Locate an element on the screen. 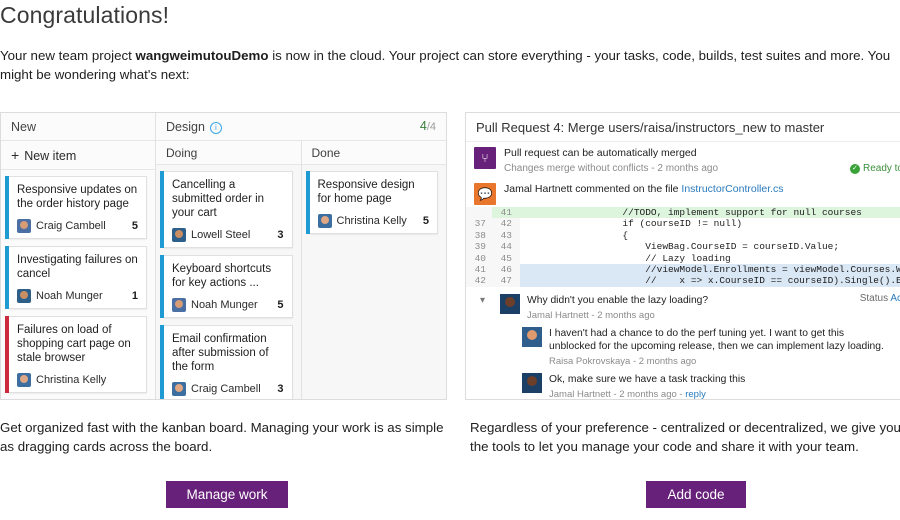  card-title: Investigating failures on cancel is located at coordinates (77, 267).